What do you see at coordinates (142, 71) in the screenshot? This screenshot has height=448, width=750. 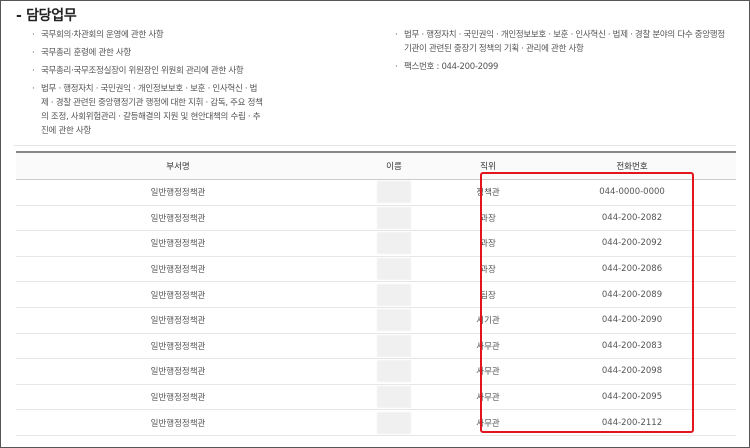 I see `duty-text: 국무총리·국무조정실장이 위원장인 위원회 관리에 관한 사항` at bounding box center [142, 71].